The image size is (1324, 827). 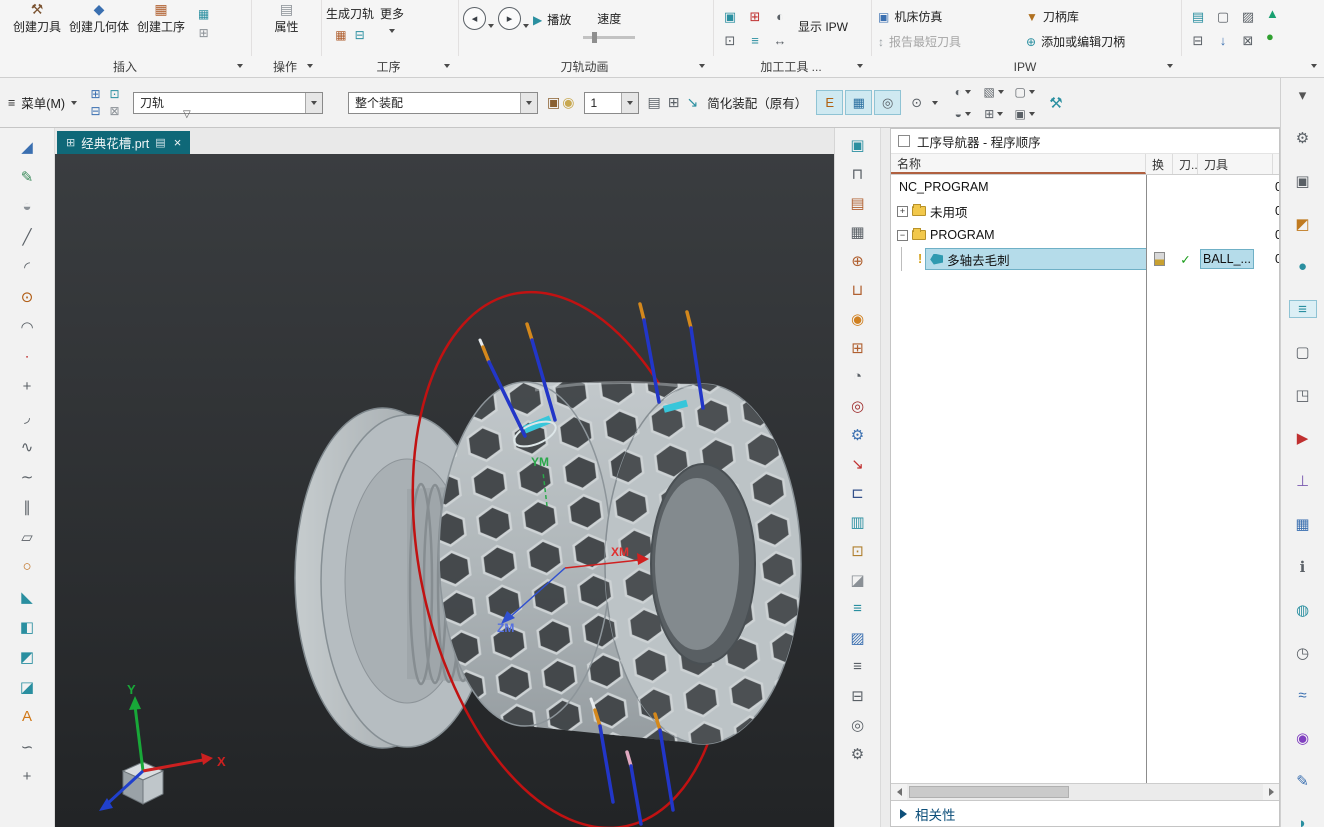 I want to click on gear-edit-icon: ⚙, so click(x=858, y=754).